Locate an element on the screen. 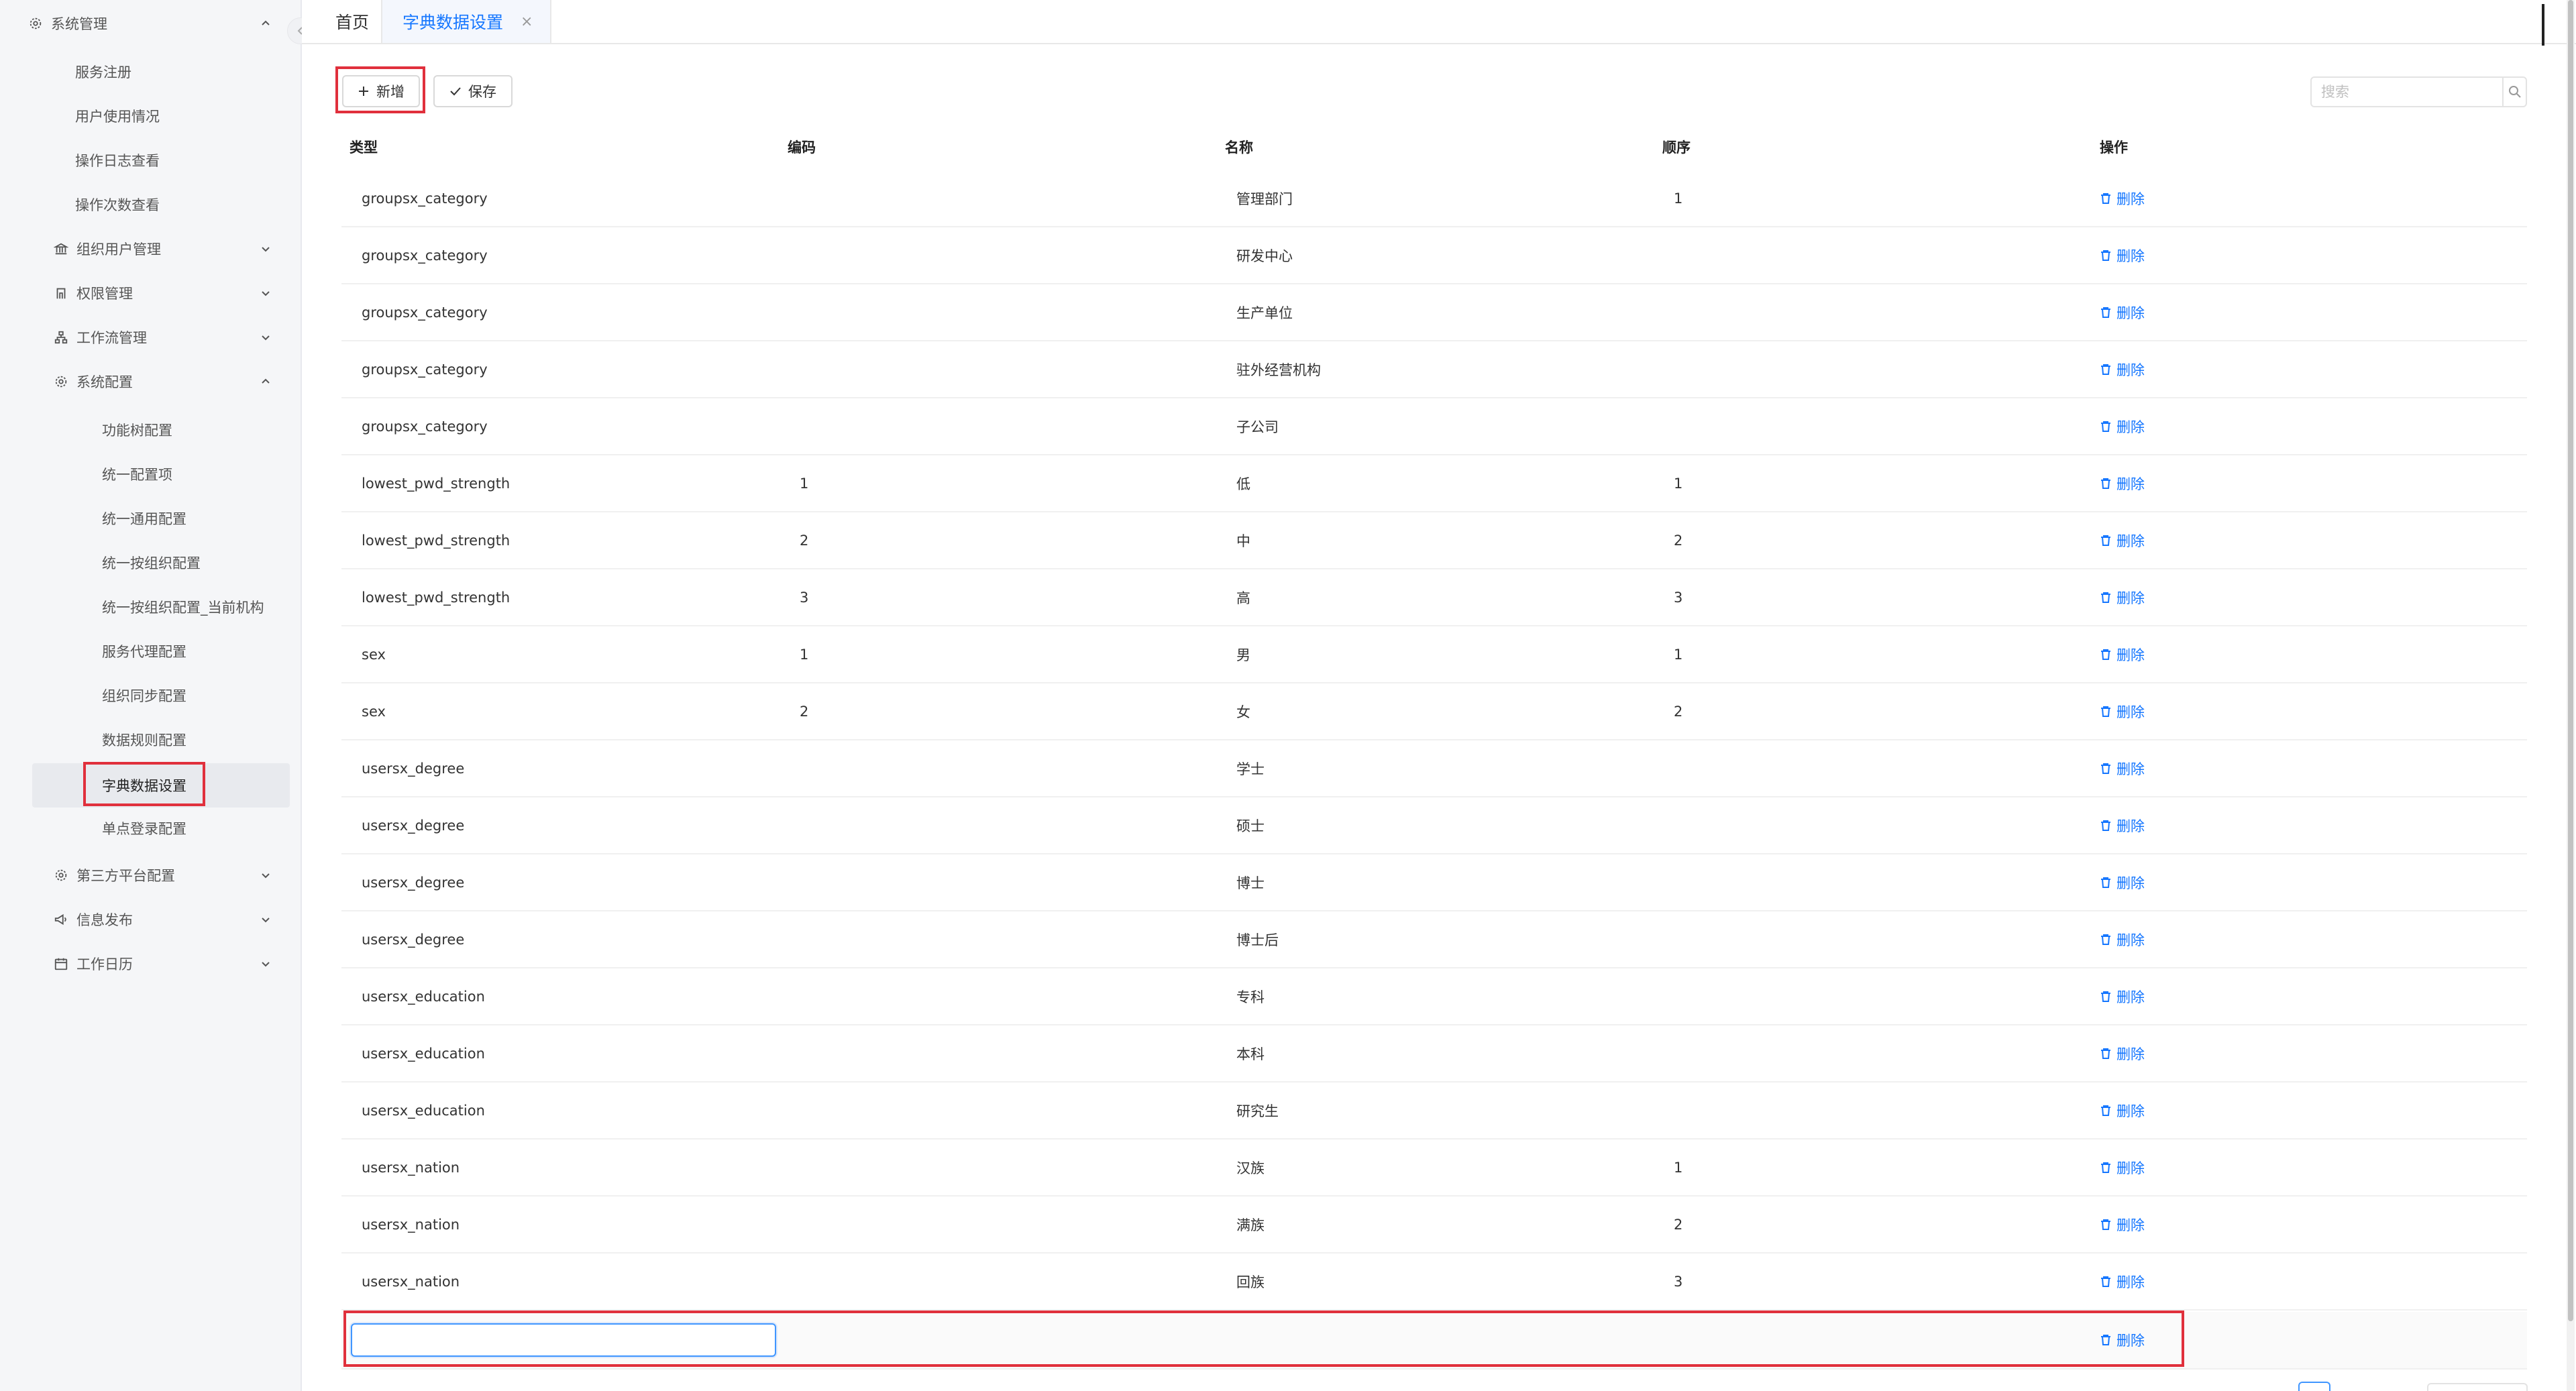 The height and width of the screenshot is (1391, 2576). page-size-select is located at coordinates (2477, 1387).